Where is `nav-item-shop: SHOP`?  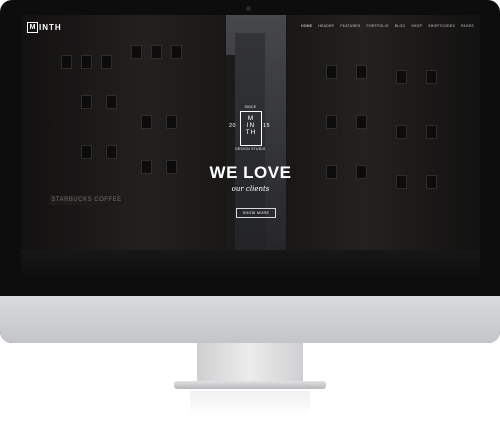 nav-item-shop: SHOP is located at coordinates (416, 26).